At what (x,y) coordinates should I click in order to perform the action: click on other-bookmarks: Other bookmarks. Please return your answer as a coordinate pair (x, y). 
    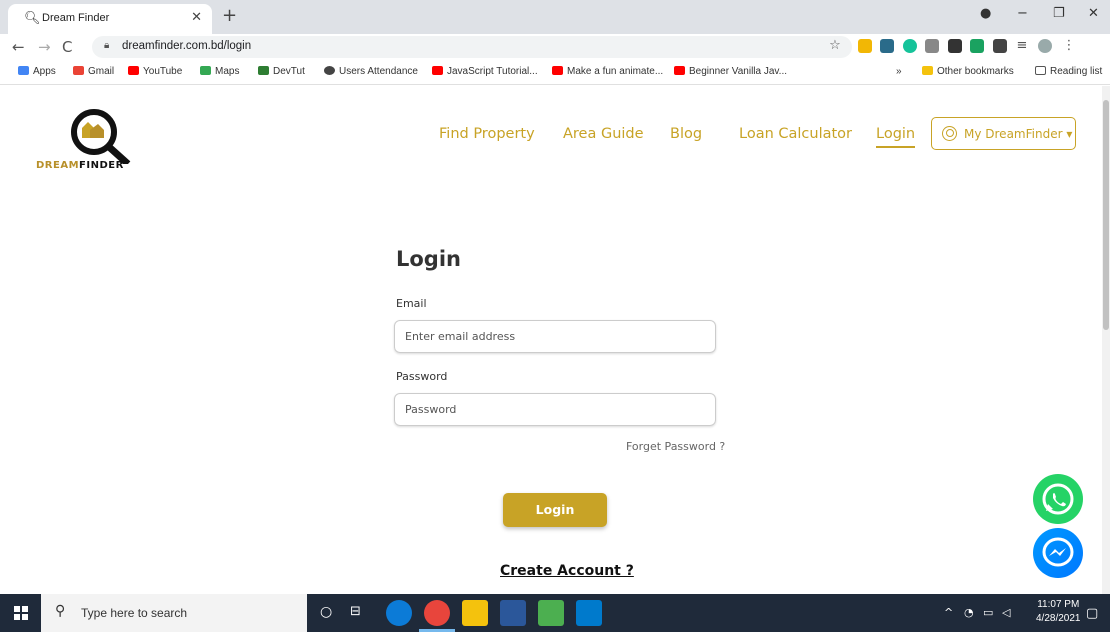
    Looking at the image, I should click on (968, 71).